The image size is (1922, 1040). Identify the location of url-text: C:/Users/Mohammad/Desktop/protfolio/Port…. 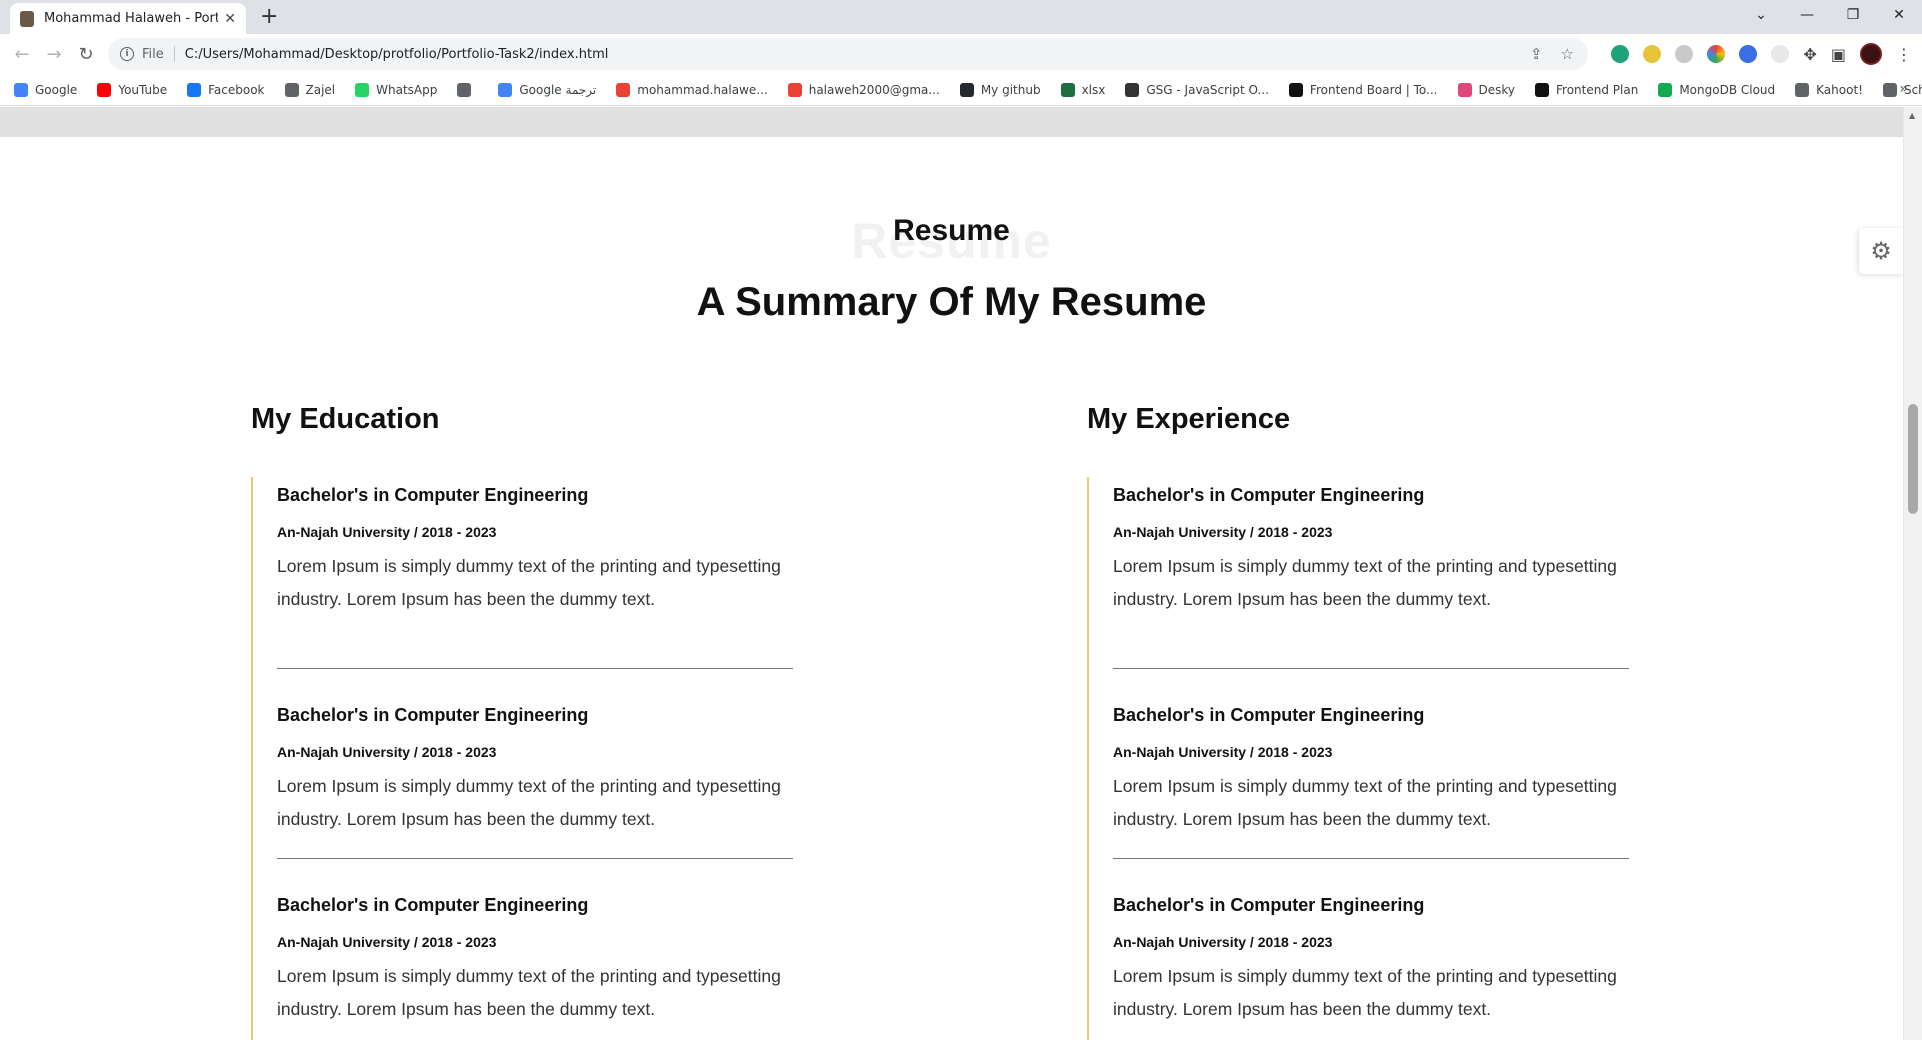
(857, 54).